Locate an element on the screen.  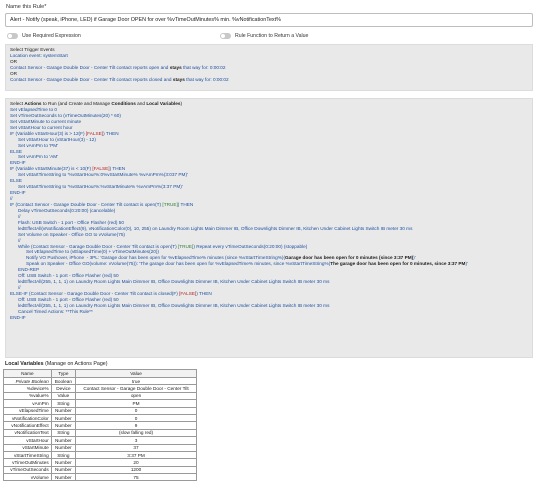
code-segment: Cancel Timed Actions: **This Rule** is located at coordinates (55, 311).